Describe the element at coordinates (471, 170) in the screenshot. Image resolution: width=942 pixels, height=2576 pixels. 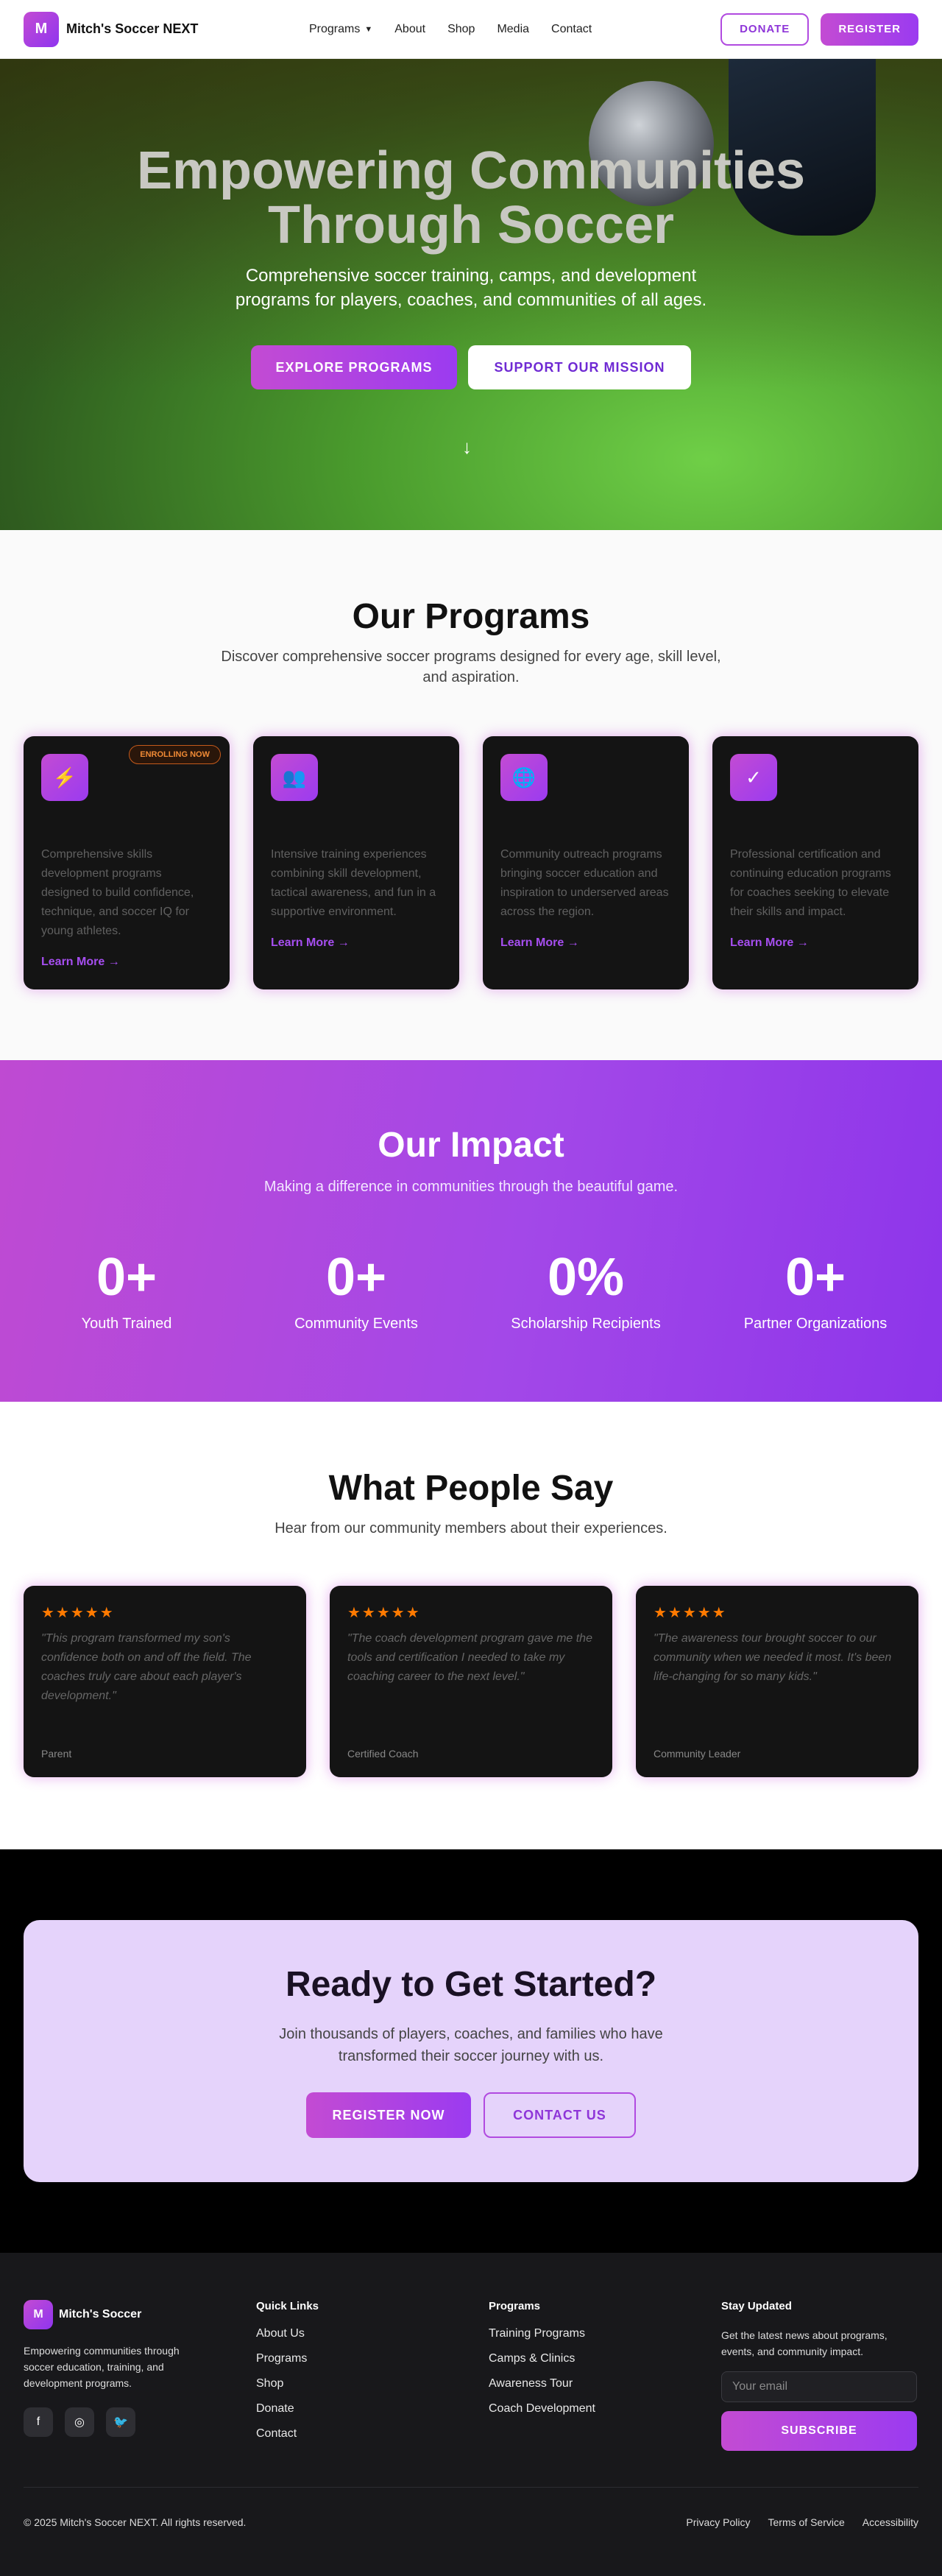
I see `hero-title-line1: Empowering Communities` at that location.